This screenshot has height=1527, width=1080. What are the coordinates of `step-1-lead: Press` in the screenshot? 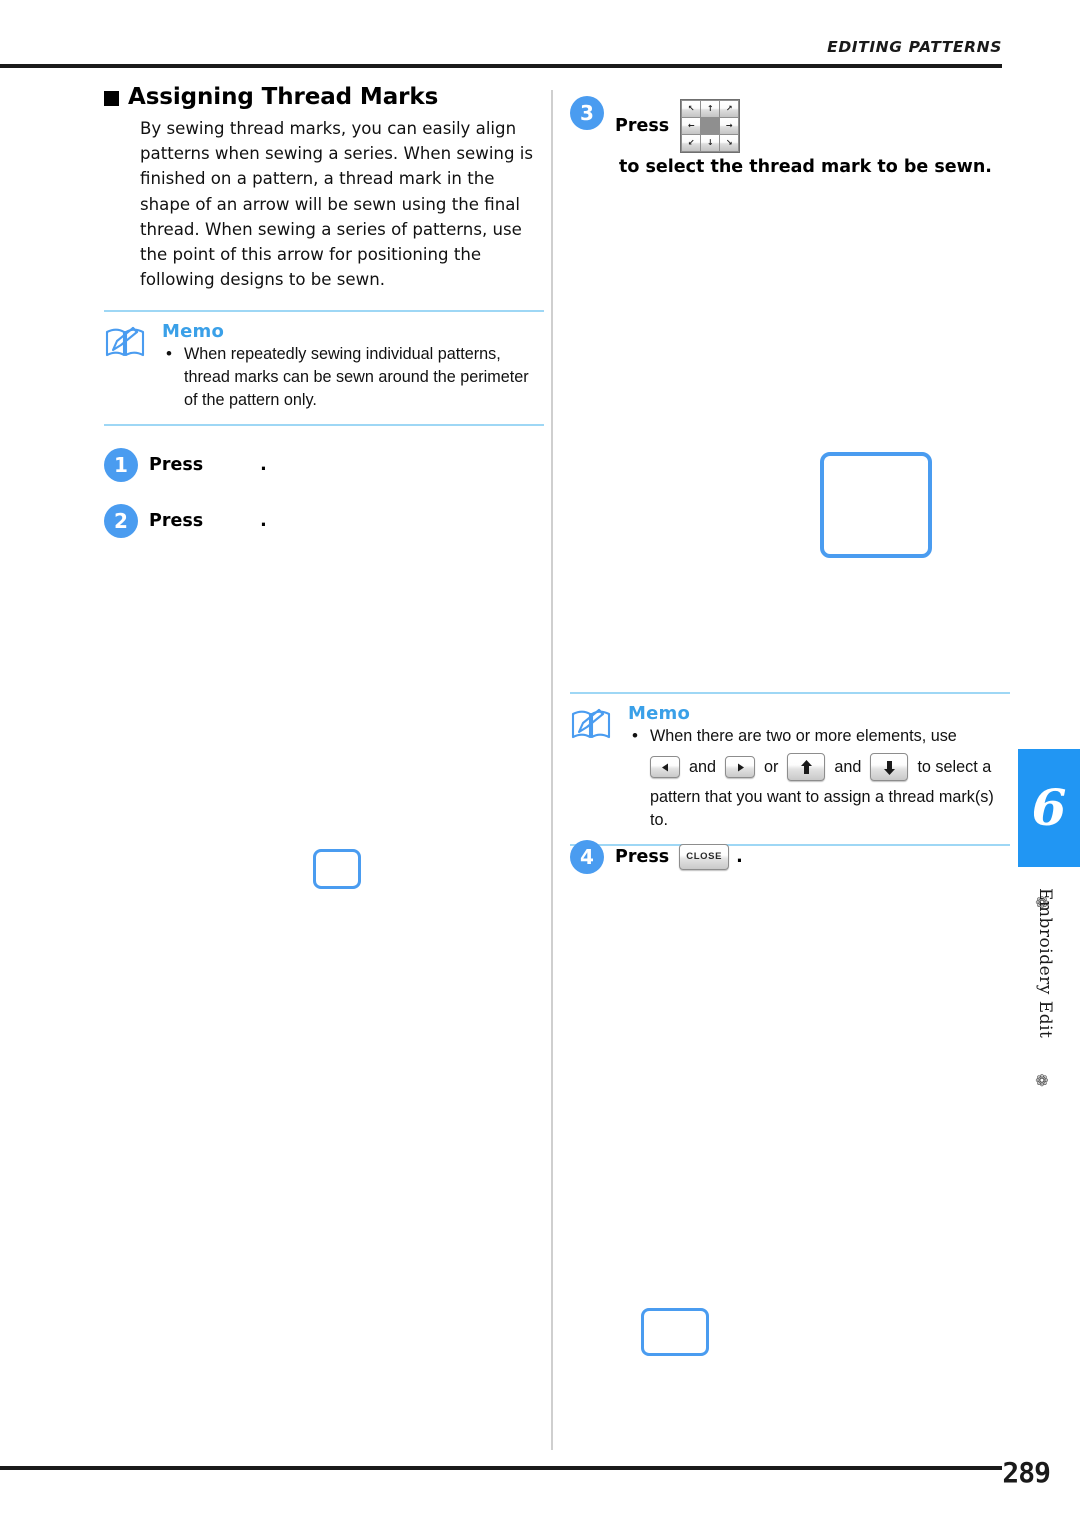 It's located at (176, 465).